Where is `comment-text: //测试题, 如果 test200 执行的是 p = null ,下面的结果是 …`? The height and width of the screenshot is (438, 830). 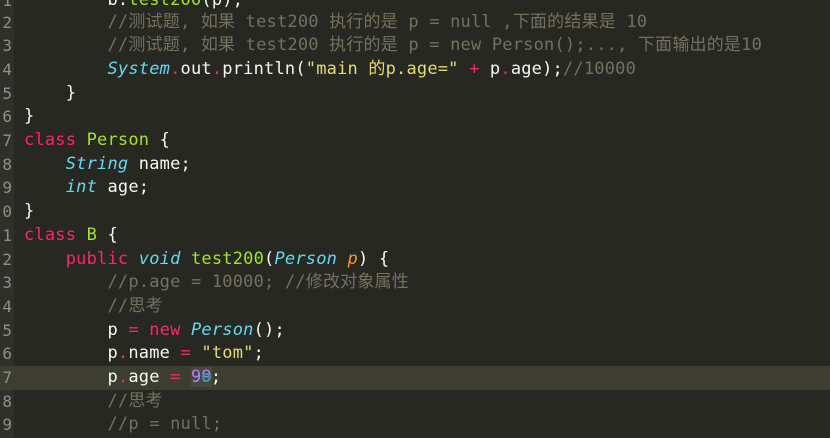 comment-text: //测试题, 如果 test200 执行的是 p = null ,下面的结果是 … is located at coordinates (336, 22).